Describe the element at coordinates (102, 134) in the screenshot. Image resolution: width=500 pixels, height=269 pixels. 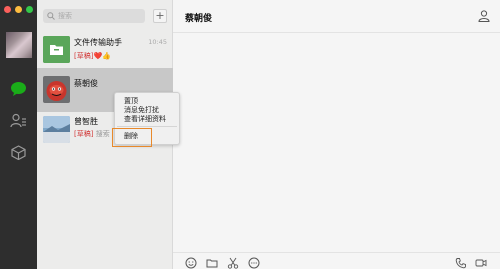
I see `preview-text: 搜索` at that location.